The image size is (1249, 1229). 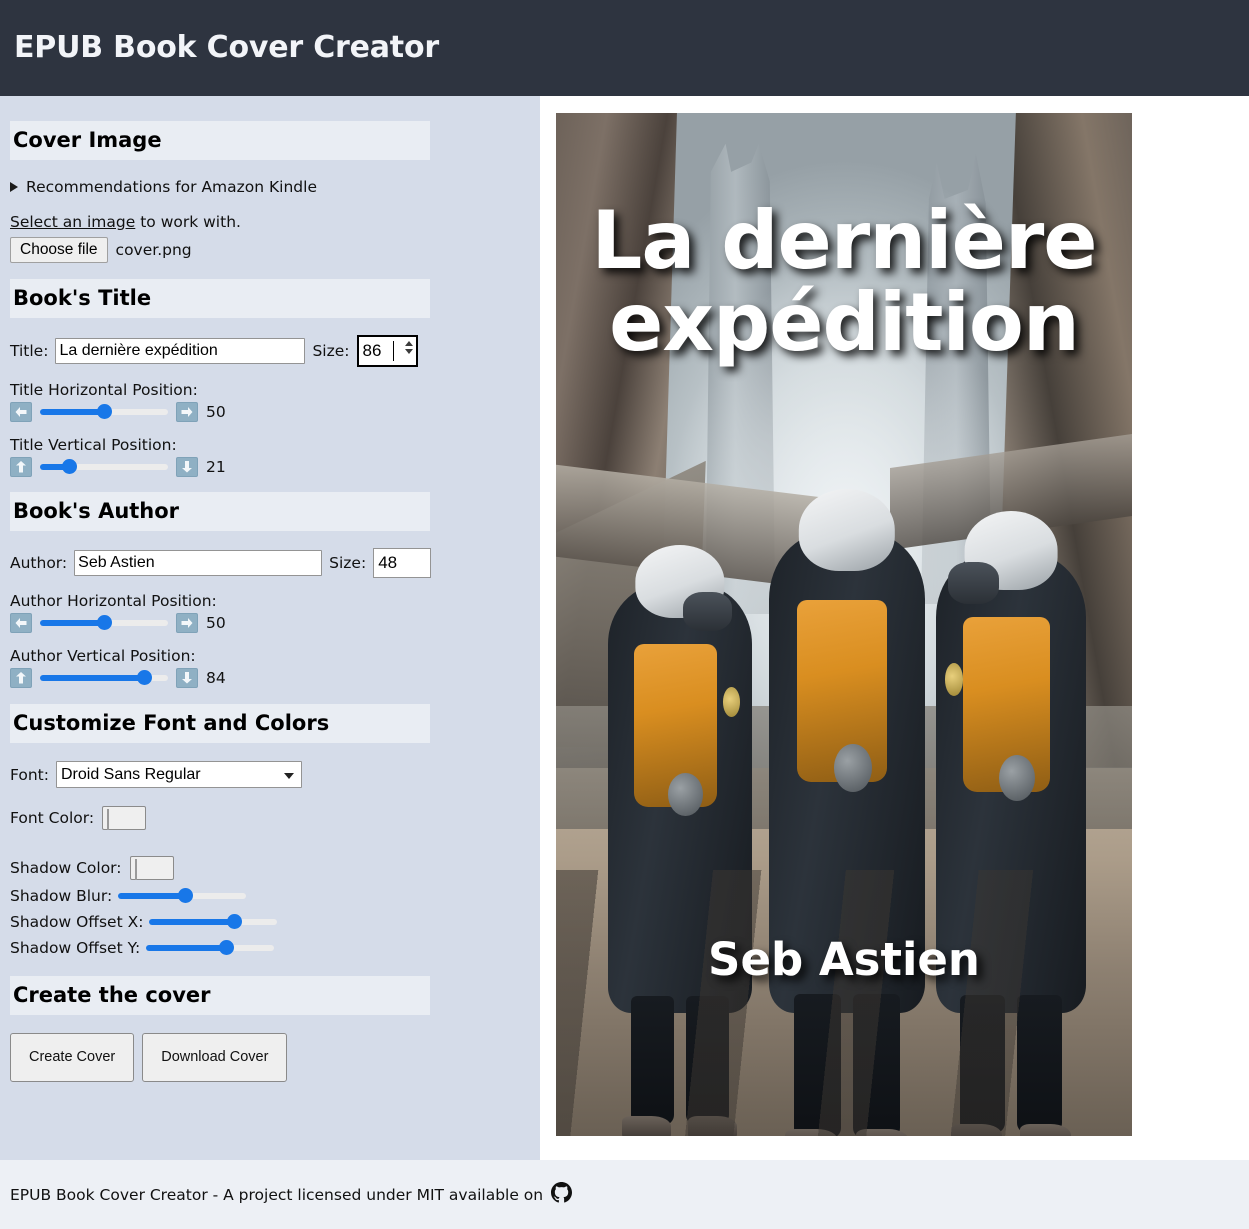 What do you see at coordinates (180, 351) in the screenshot?
I see `title-input` at bounding box center [180, 351].